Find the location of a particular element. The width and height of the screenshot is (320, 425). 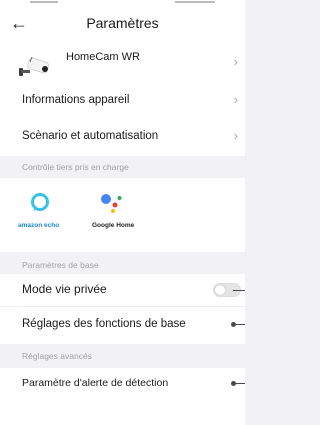

advanced-section-header: Réglages avancés is located at coordinates (122, 356).